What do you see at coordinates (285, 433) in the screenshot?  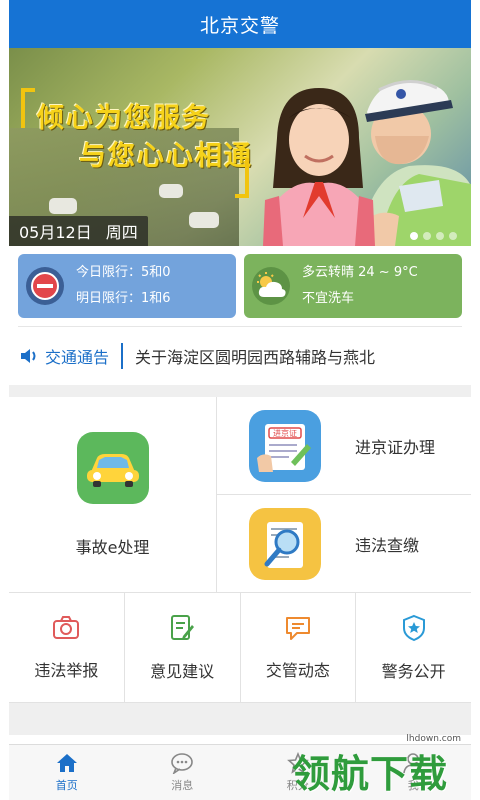 I see `permit-badge-text: 进京证` at bounding box center [285, 433].